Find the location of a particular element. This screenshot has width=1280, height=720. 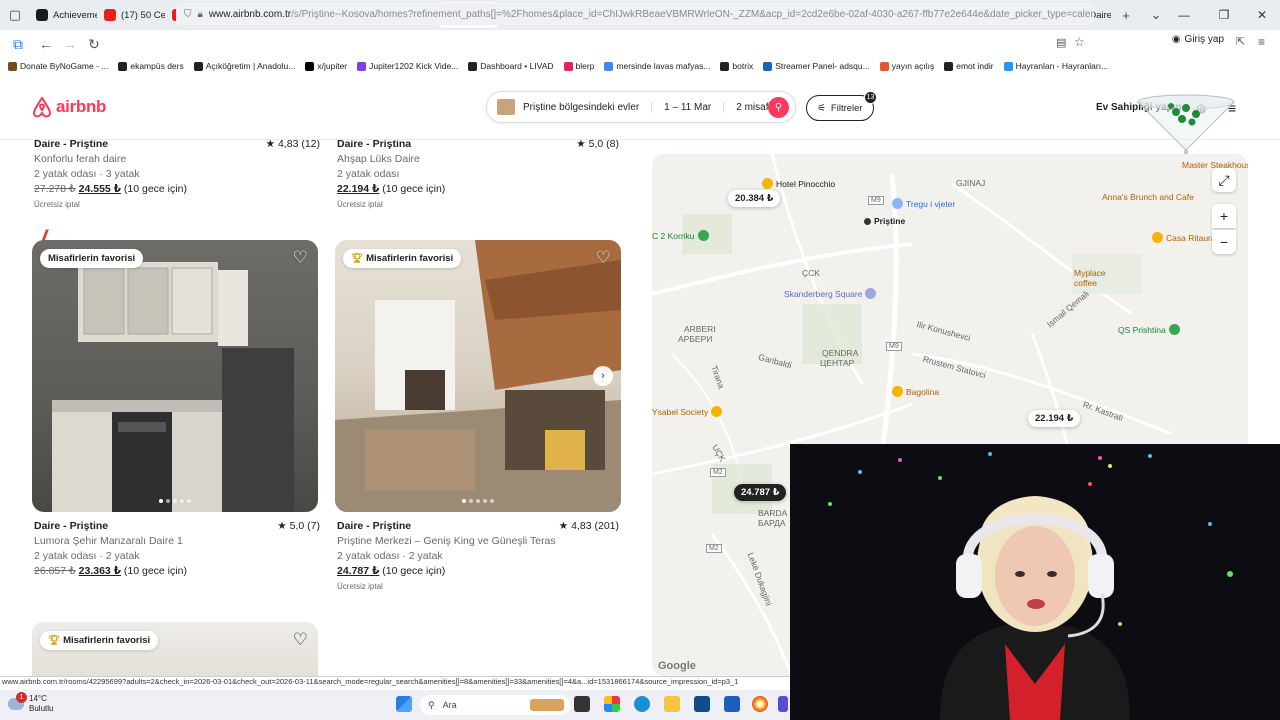

zoom-in-button: + is located at coordinates (1224, 216).